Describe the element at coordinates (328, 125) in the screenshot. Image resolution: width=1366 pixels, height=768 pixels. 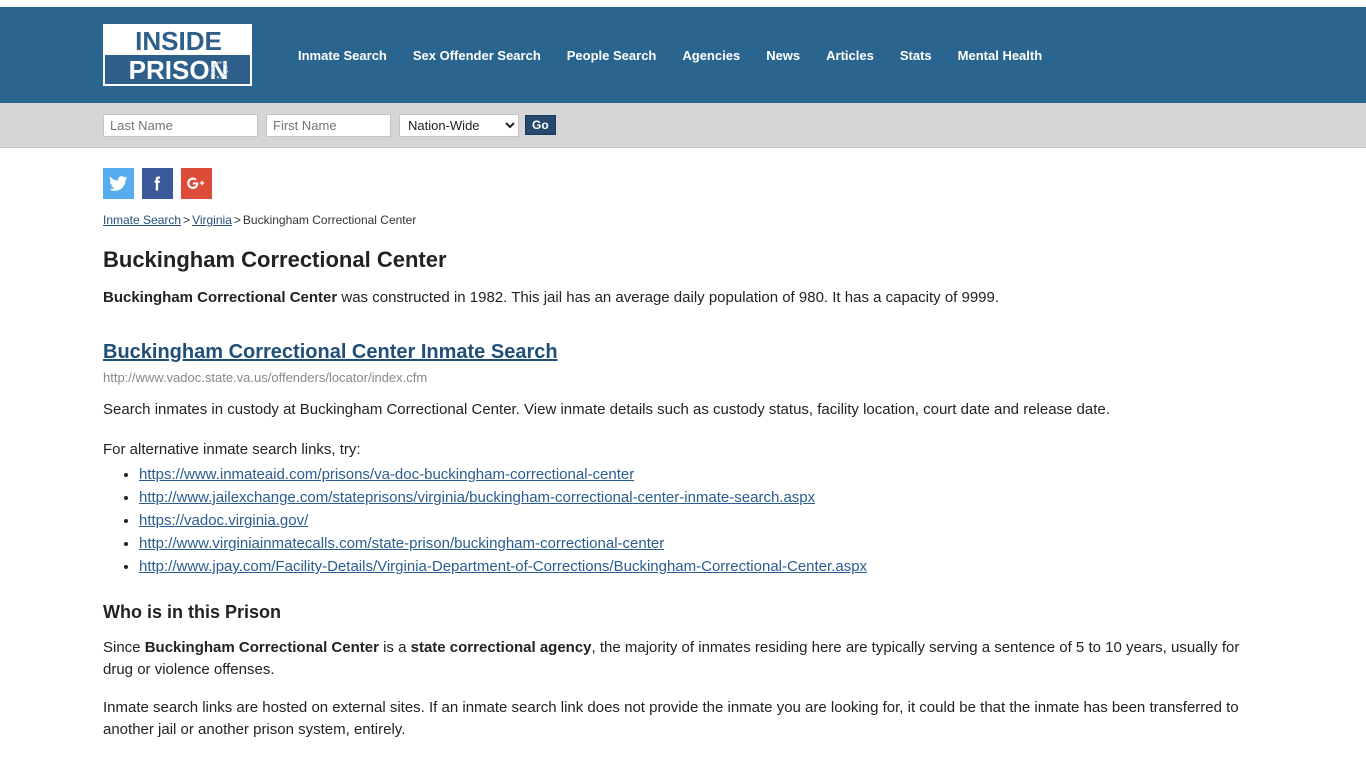
I see `first-name-input` at that location.